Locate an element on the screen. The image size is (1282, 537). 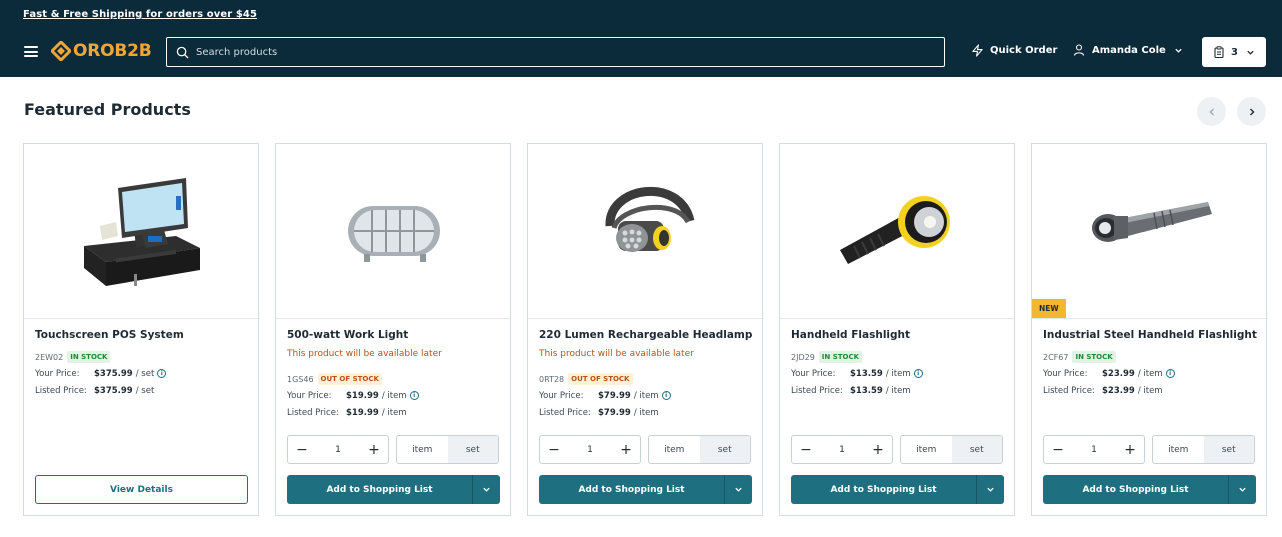
listed-price-unit: / item is located at coordinates (646, 412).